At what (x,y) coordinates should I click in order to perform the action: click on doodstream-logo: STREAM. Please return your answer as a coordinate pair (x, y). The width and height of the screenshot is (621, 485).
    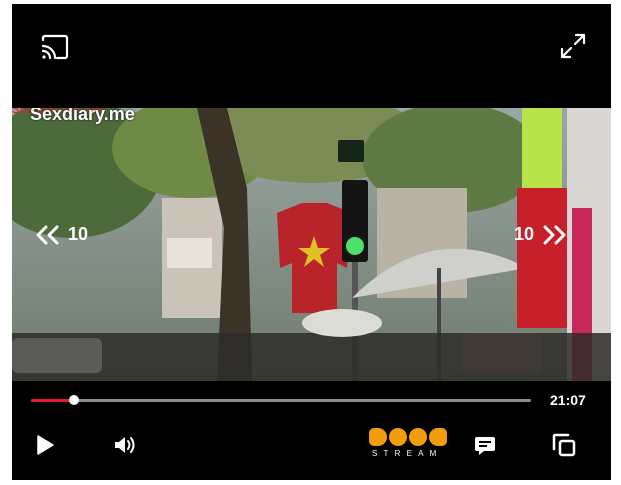
    Looking at the image, I should click on (410, 445).